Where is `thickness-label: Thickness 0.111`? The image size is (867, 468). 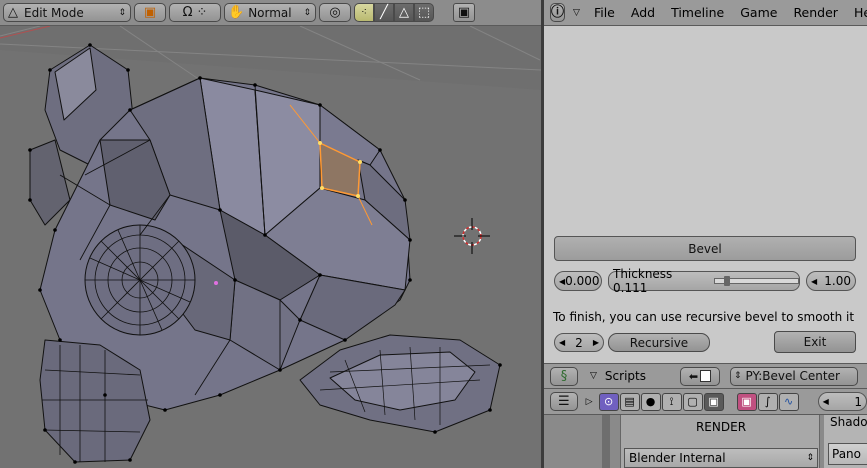
thickness-label: Thickness 0.111 is located at coordinates (643, 281).